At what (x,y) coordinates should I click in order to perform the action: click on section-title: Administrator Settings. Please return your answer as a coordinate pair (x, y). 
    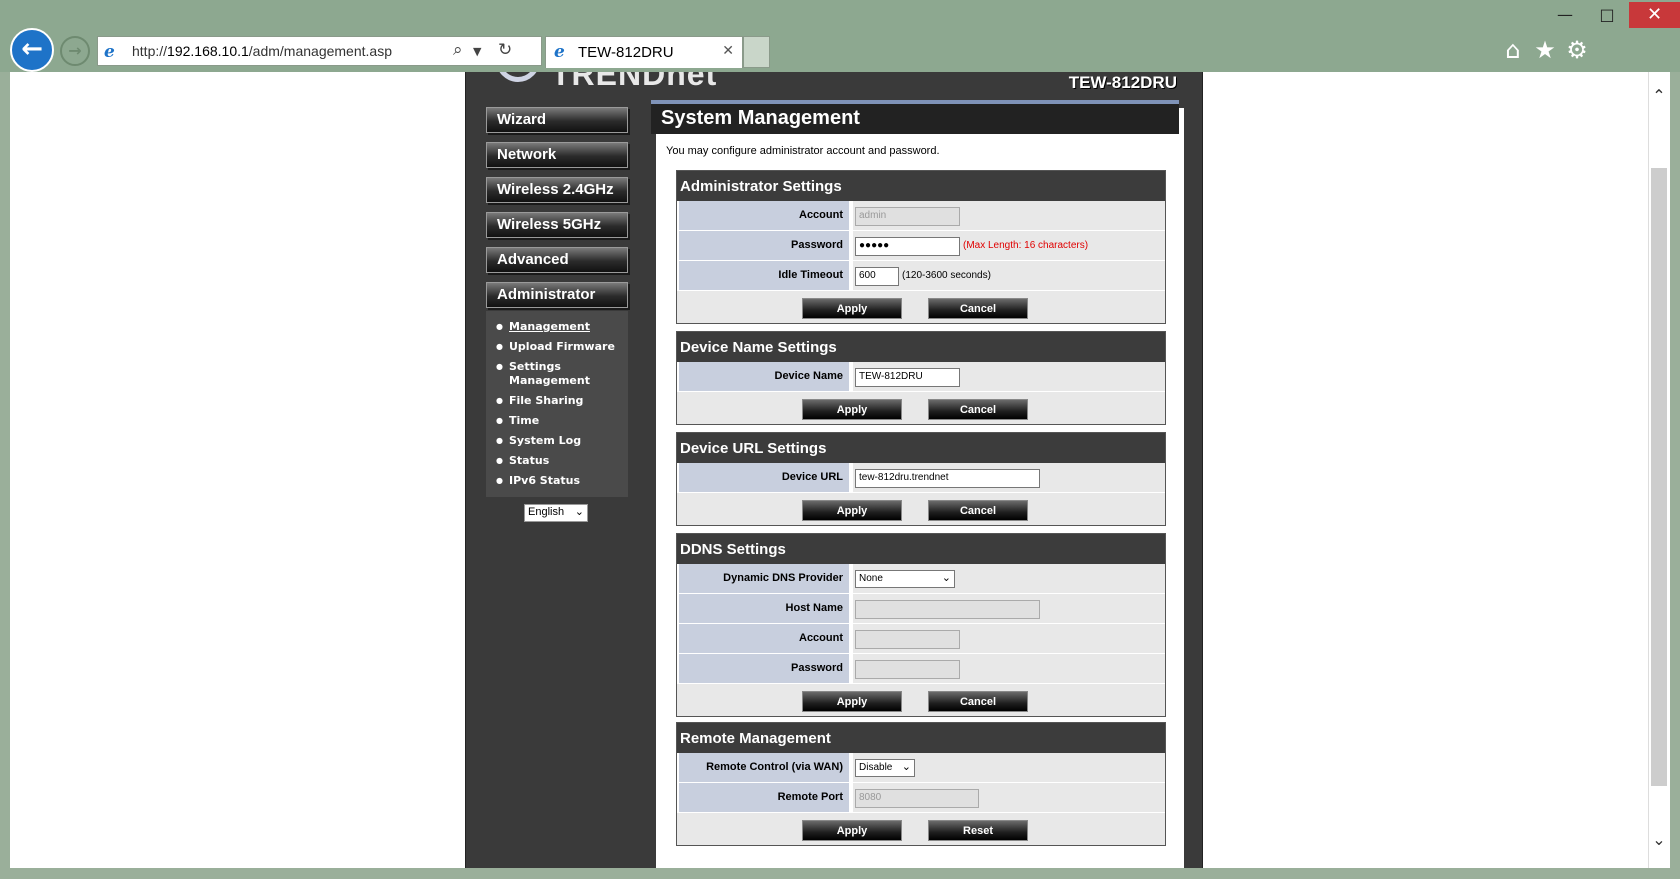
    Looking at the image, I should click on (921, 186).